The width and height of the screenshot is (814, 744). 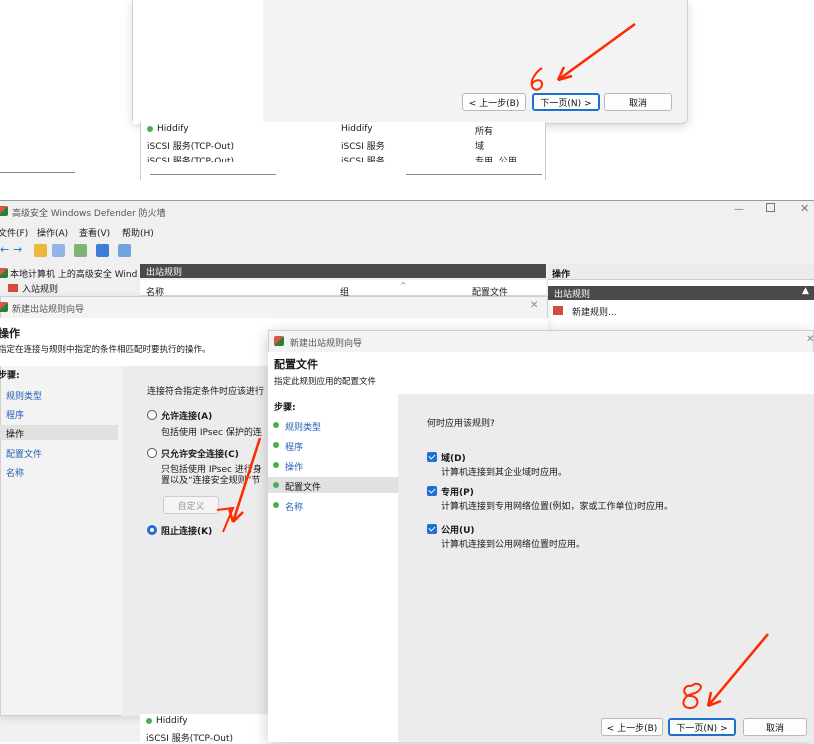 I want to click on inbound-icon, so click(x=13, y=288).